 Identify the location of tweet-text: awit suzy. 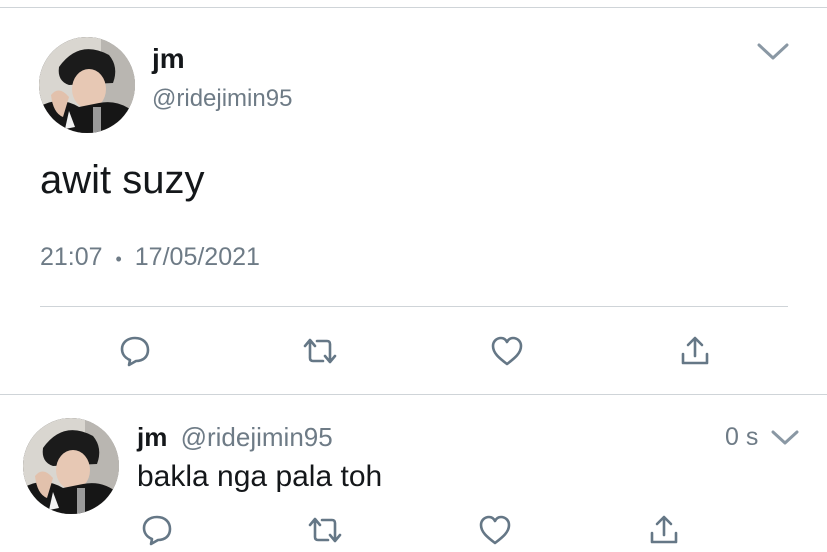
(122, 180).